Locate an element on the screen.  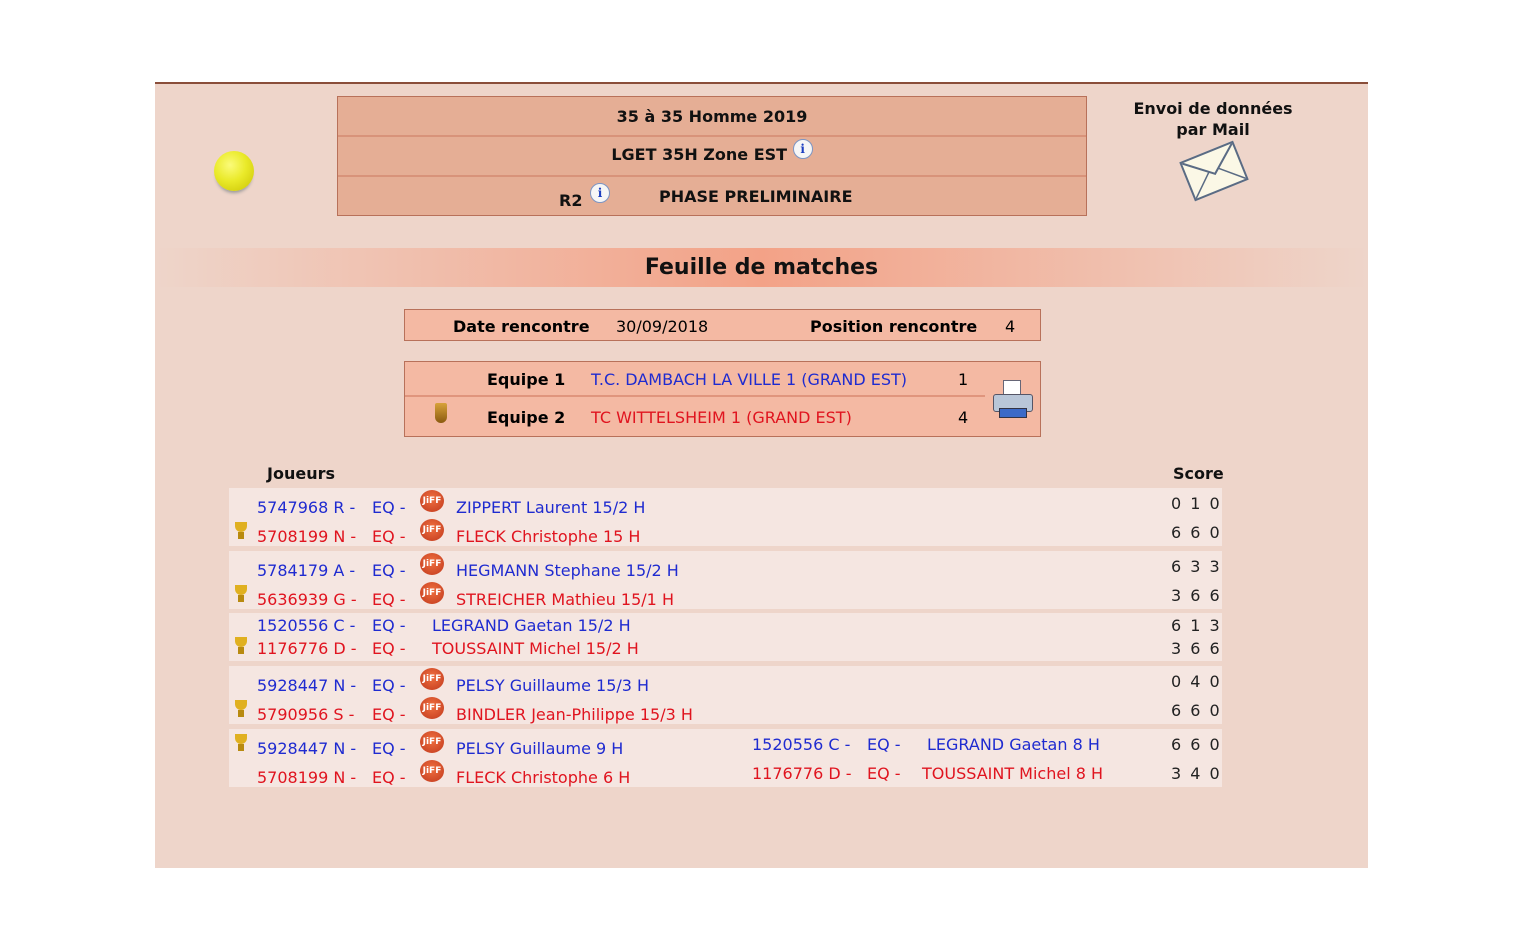
team2-name-link: TC WITTELSHEIM 1 (GRAND EST) is located at coordinates (721, 417).